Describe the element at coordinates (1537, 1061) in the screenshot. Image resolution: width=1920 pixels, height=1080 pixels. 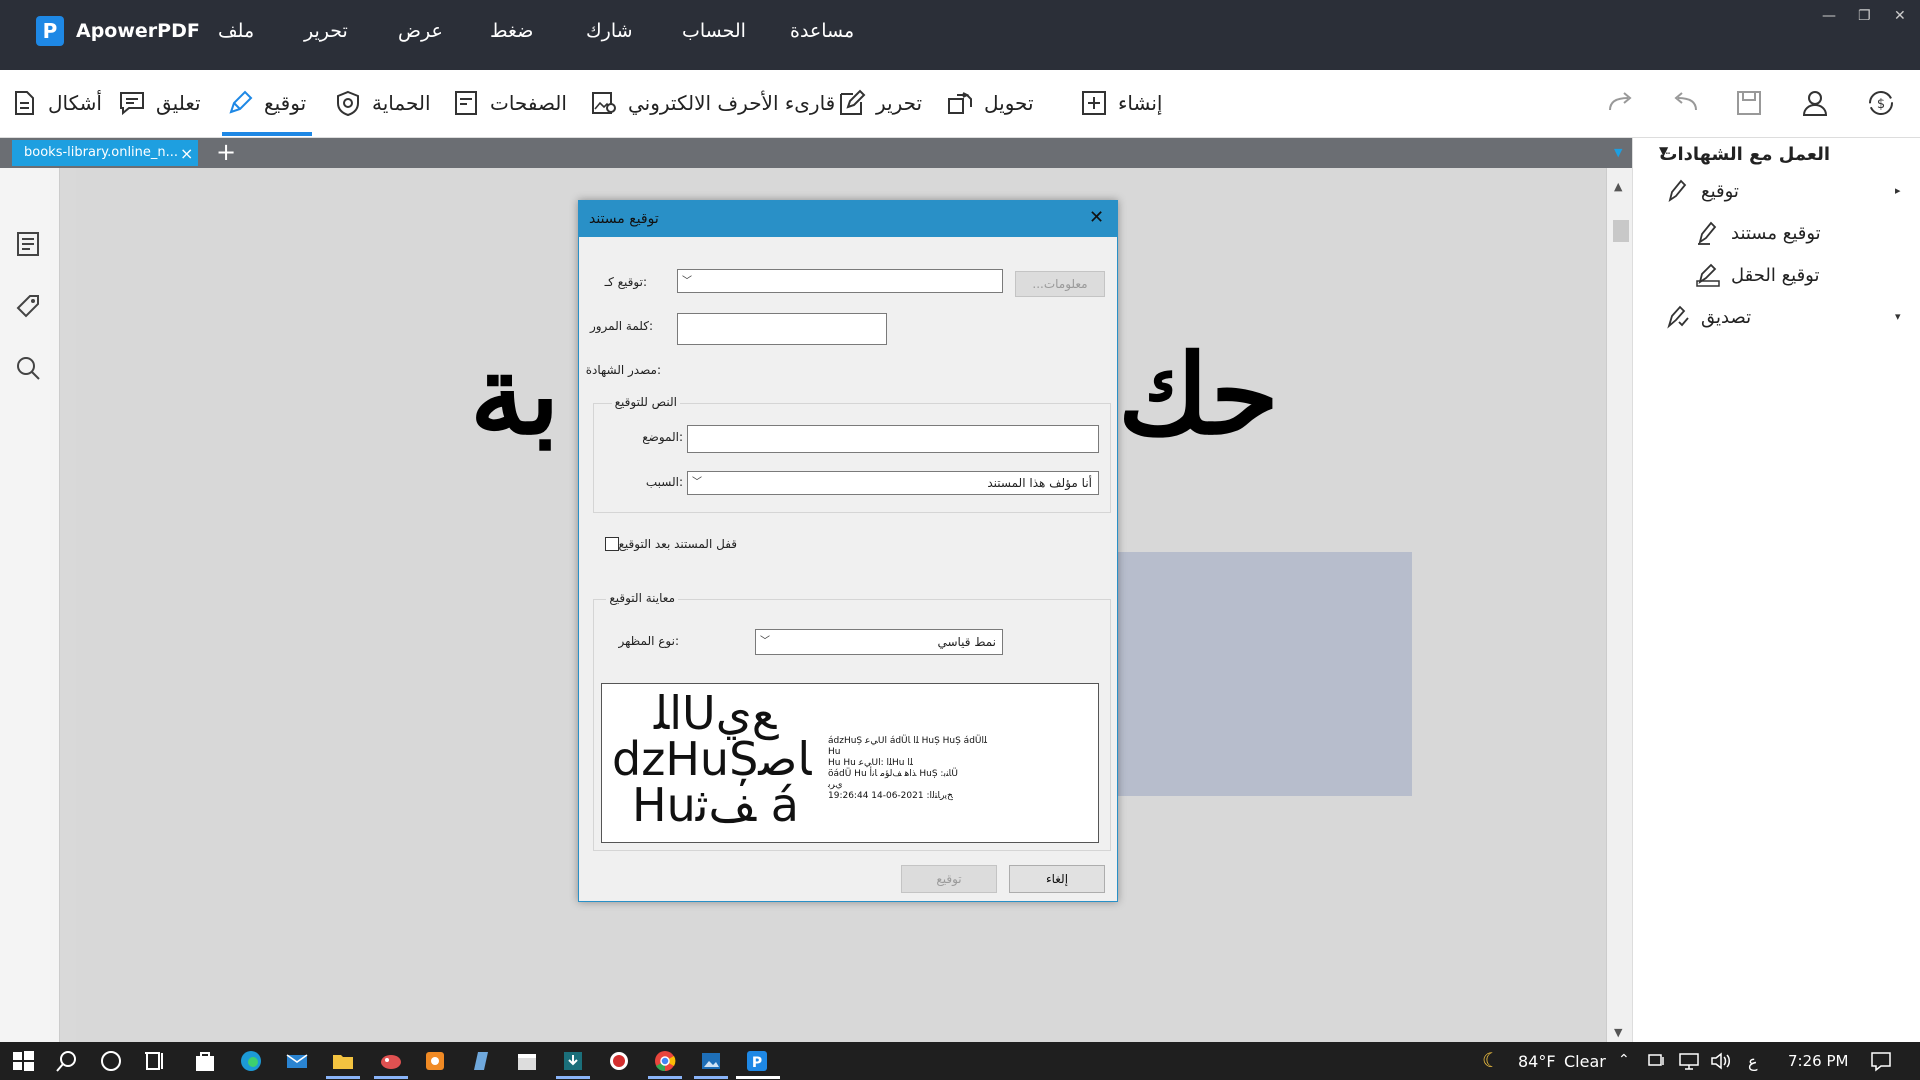
I see `weather-temperature: 84°F` at that location.